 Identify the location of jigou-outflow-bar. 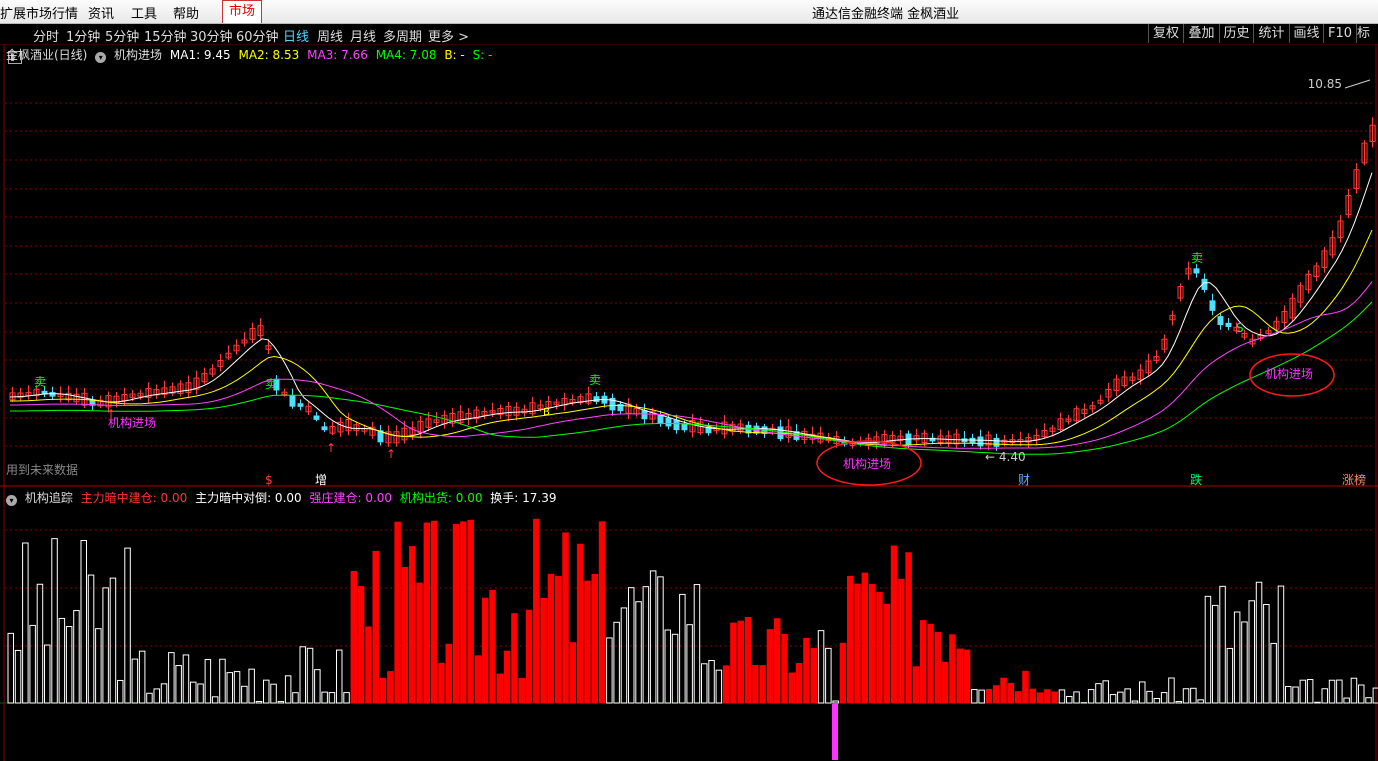
(835, 732).